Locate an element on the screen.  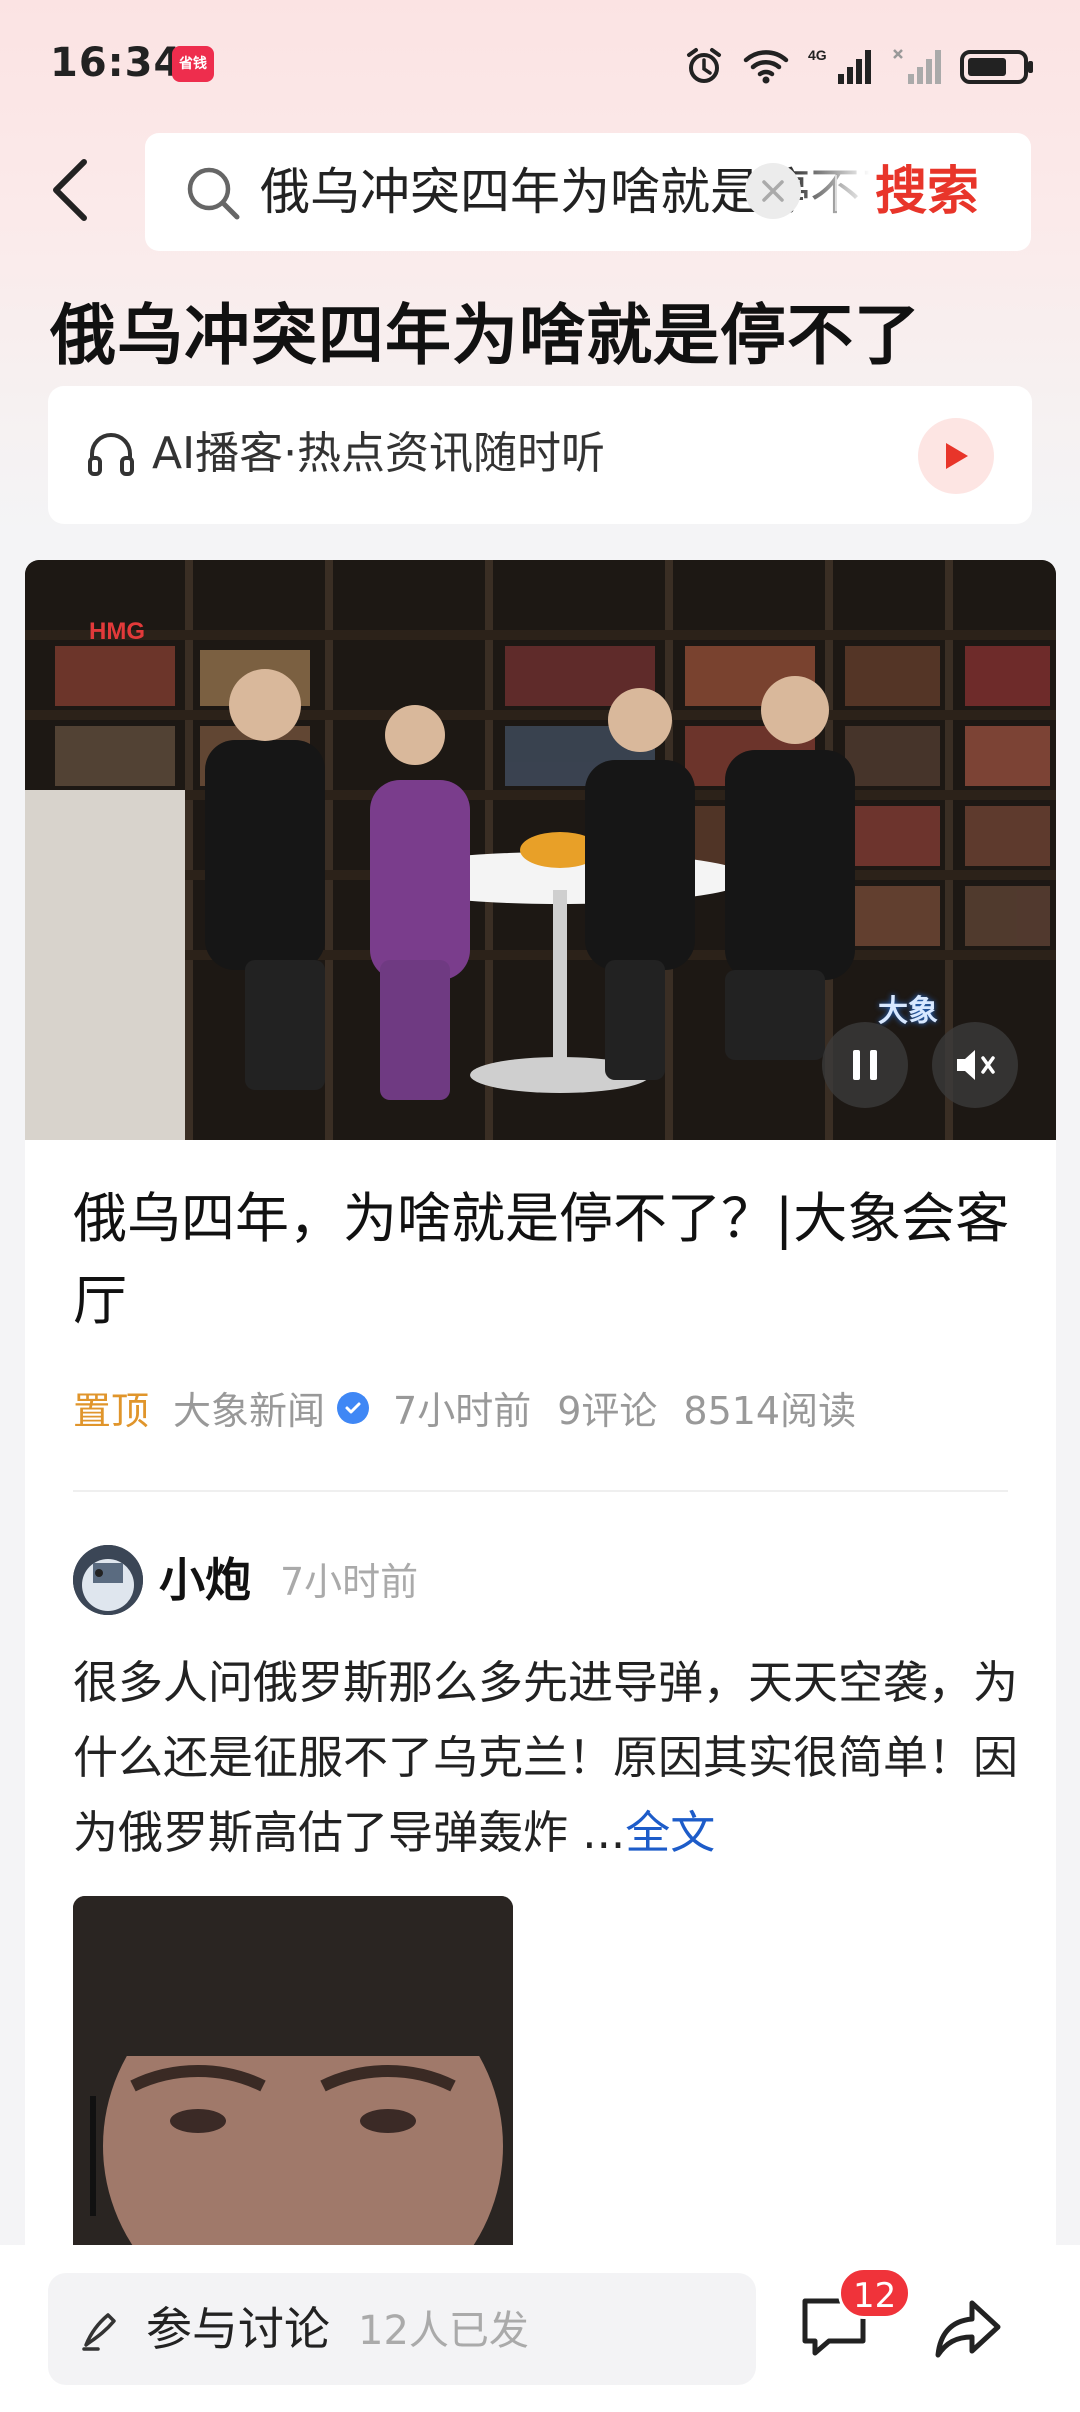
divider is located at coordinates (540, 1491).